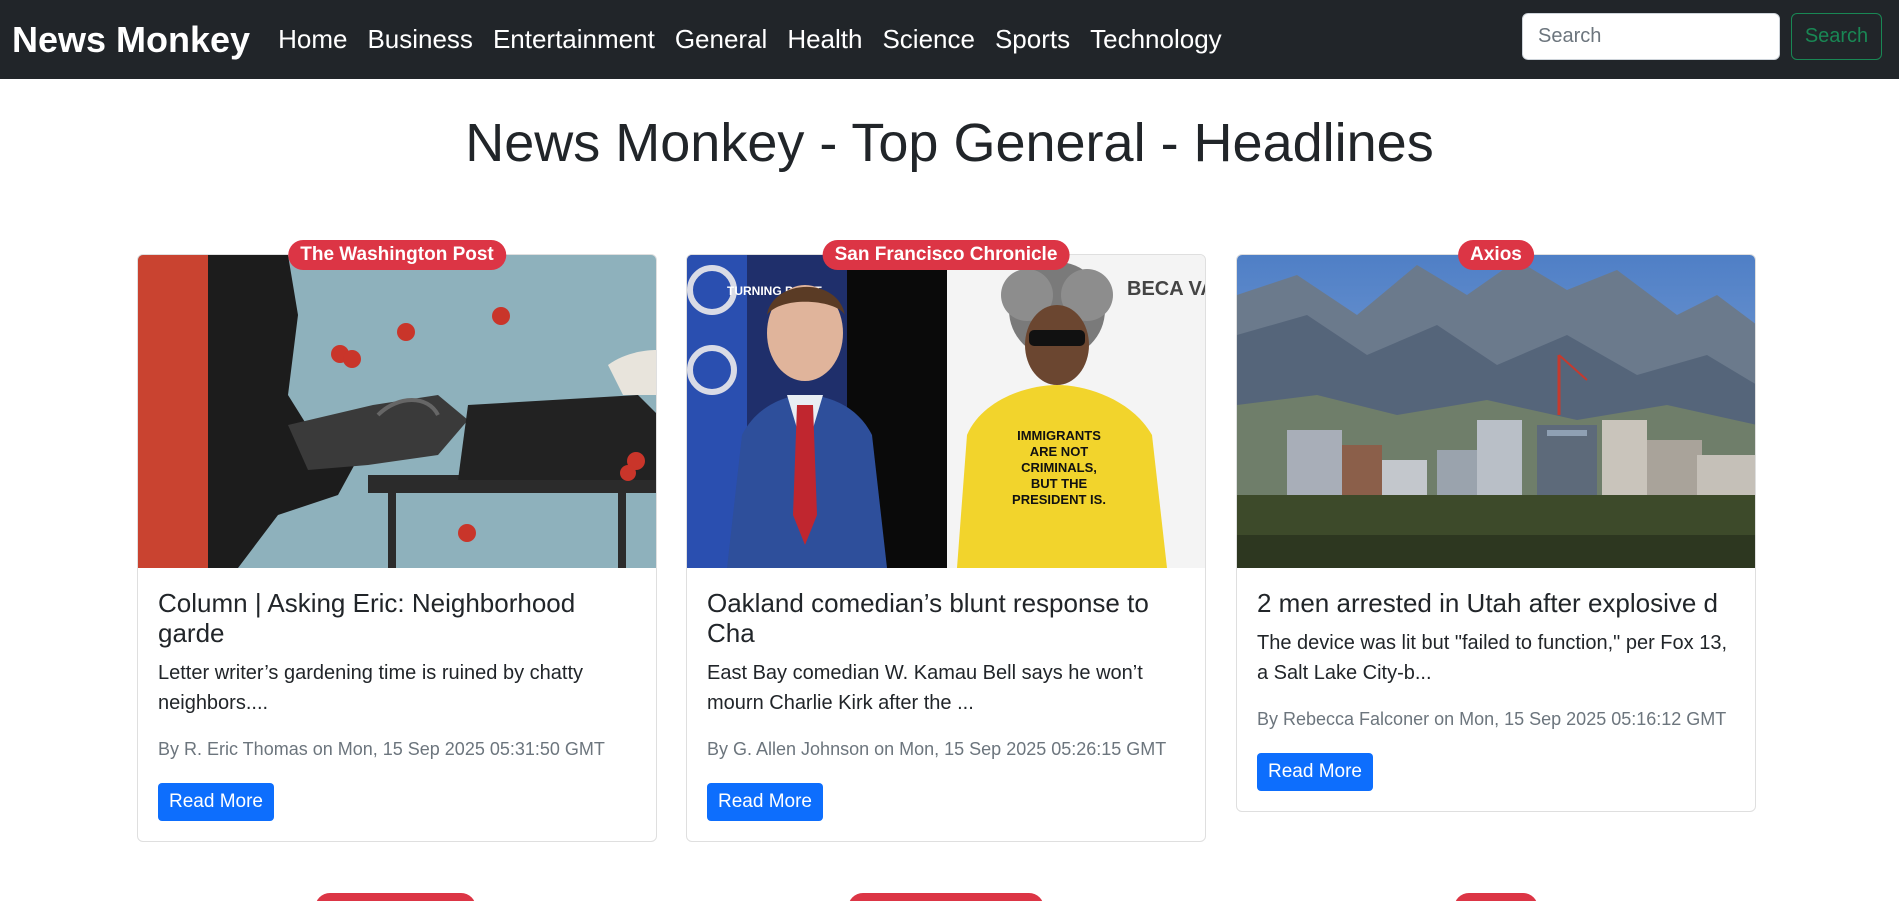 This screenshot has height=901, width=1899. I want to click on article-title: Column | Asking Eric: Neighborhood garde, so click(367, 618).